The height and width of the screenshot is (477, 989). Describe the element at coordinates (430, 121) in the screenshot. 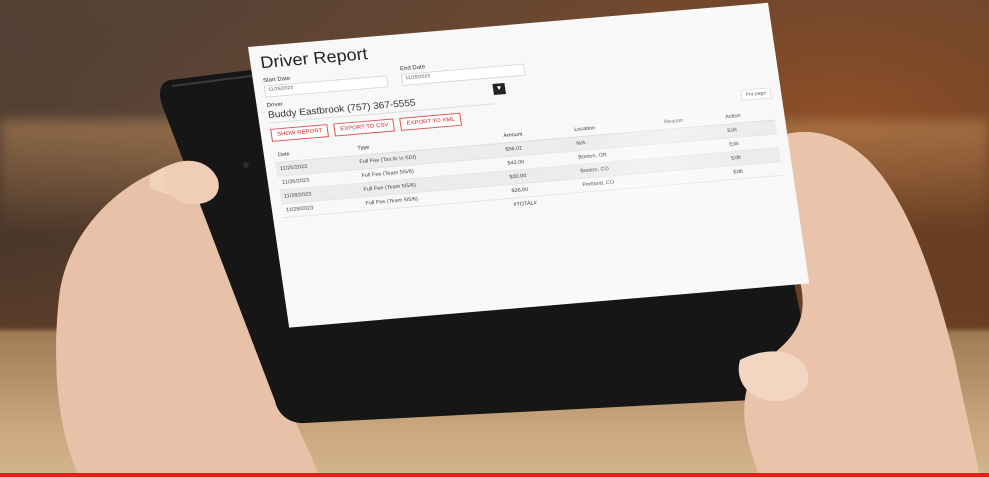

I see `export-xml-button: EXPORT TO XML` at that location.